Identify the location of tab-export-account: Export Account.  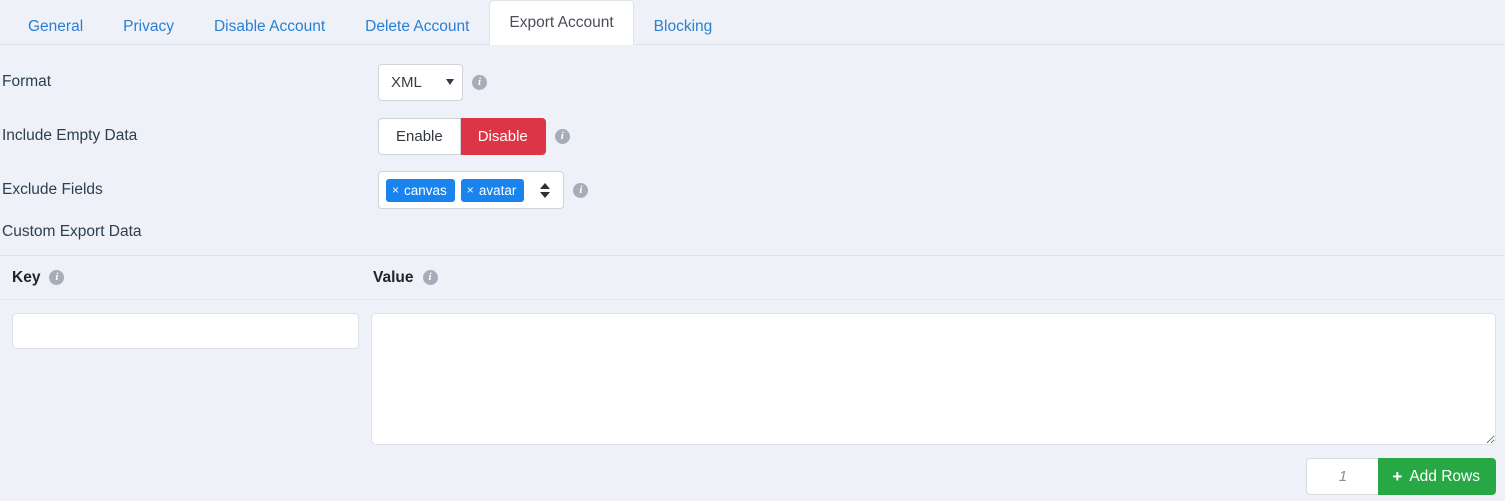
(561, 22).